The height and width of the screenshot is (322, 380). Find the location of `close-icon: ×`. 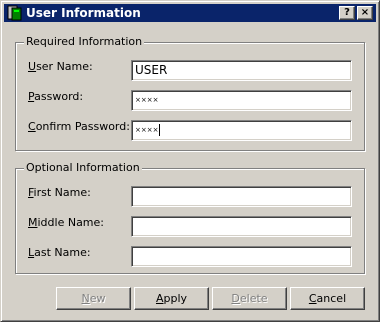

close-icon: × is located at coordinates (365, 12).